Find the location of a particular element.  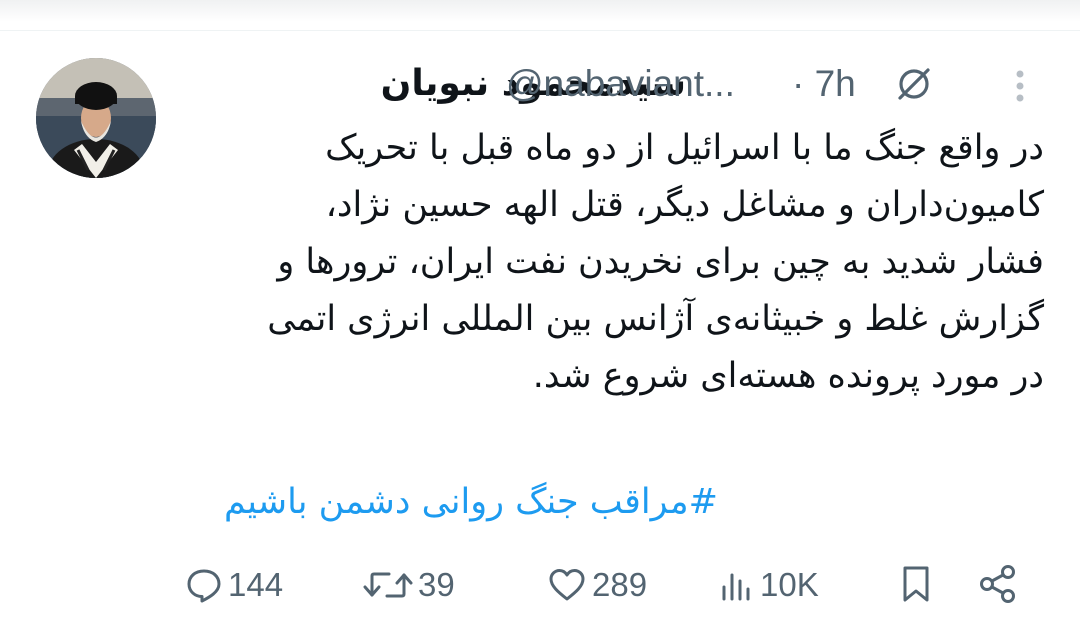

avatar is located at coordinates (96, 118).